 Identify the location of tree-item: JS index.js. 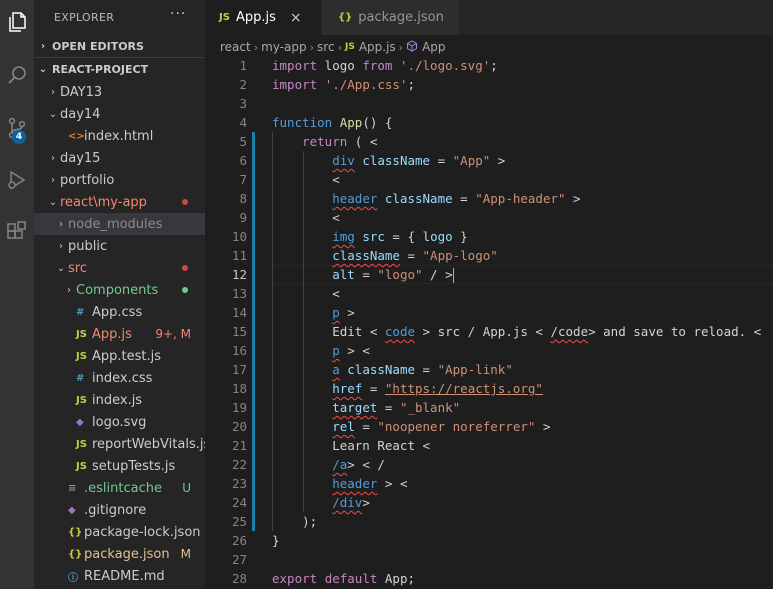
(119, 400).